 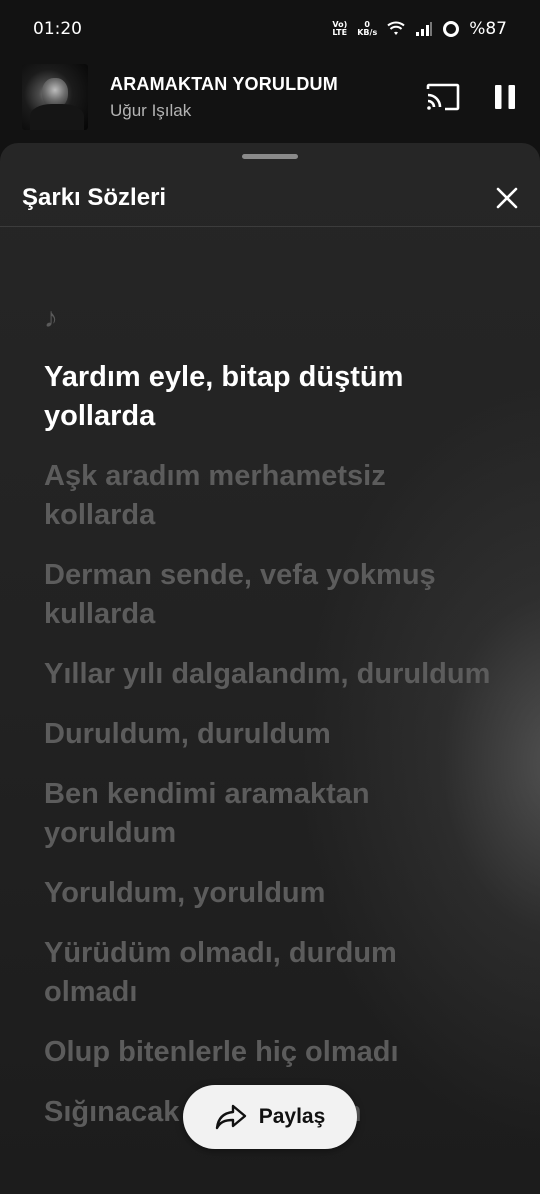 I want to click on lyric-line: Yoruldum, yoruldum, so click(x=269, y=893).